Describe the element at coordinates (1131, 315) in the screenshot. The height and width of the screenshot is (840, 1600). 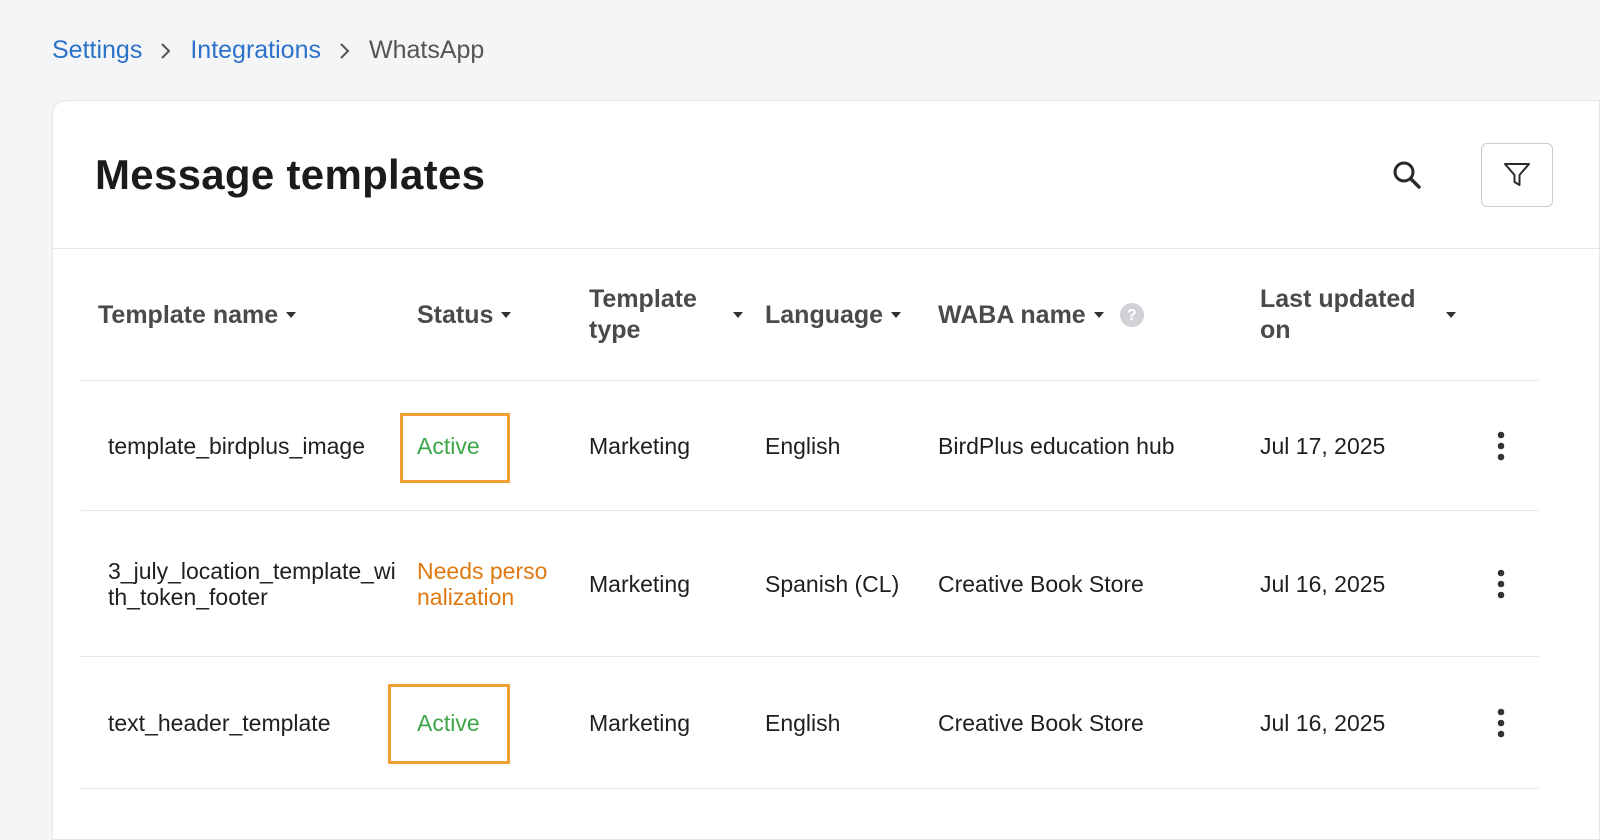
I see `help-icon: ?` at that location.